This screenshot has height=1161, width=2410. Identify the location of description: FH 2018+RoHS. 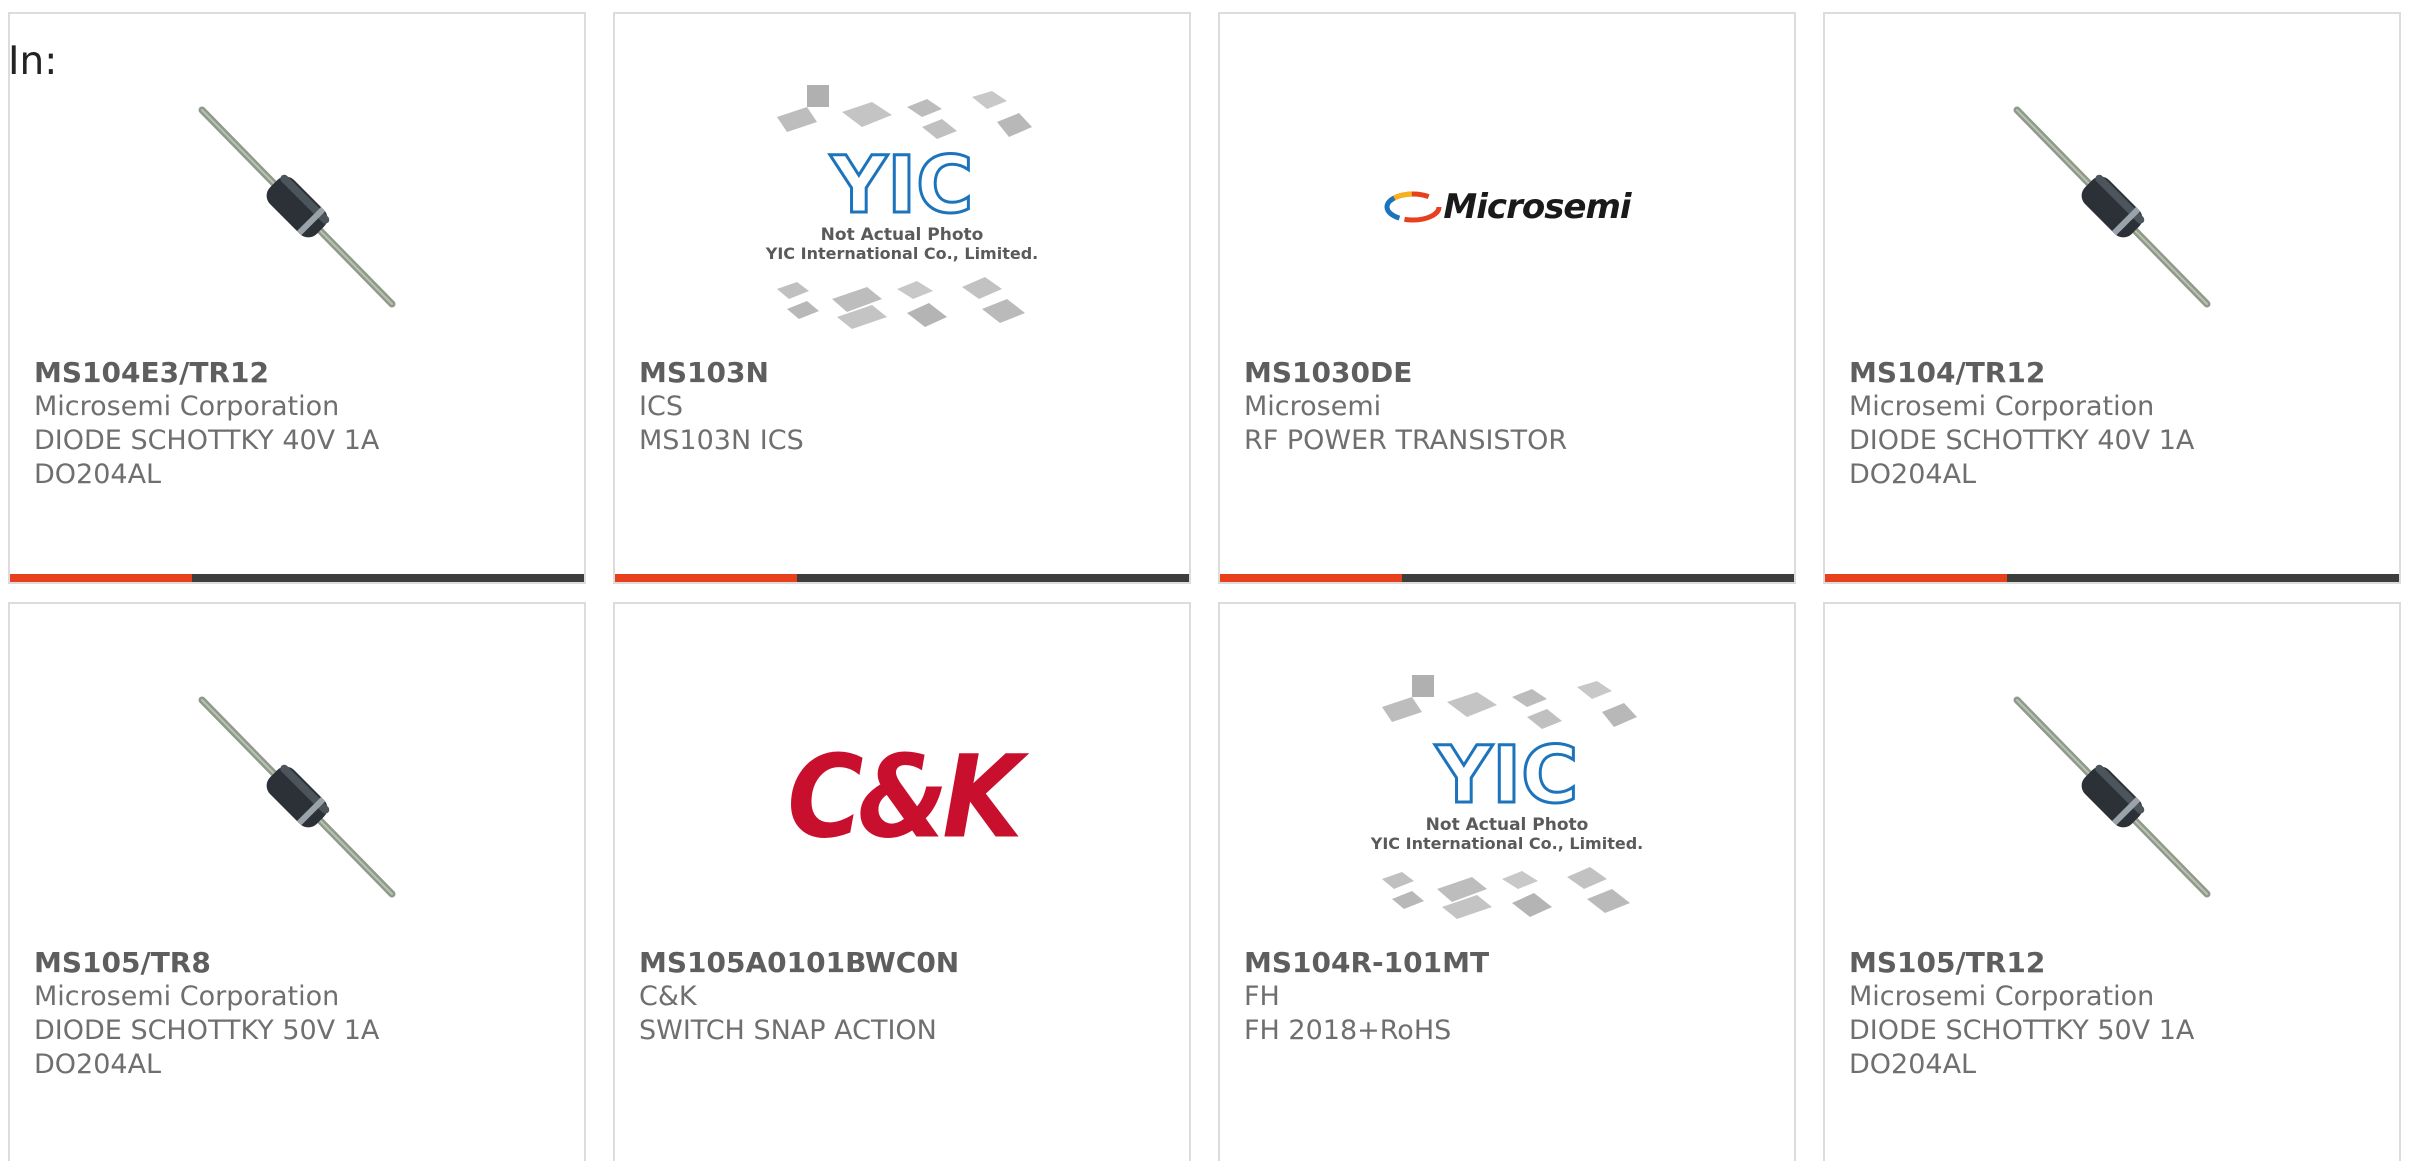
(1348, 1030).